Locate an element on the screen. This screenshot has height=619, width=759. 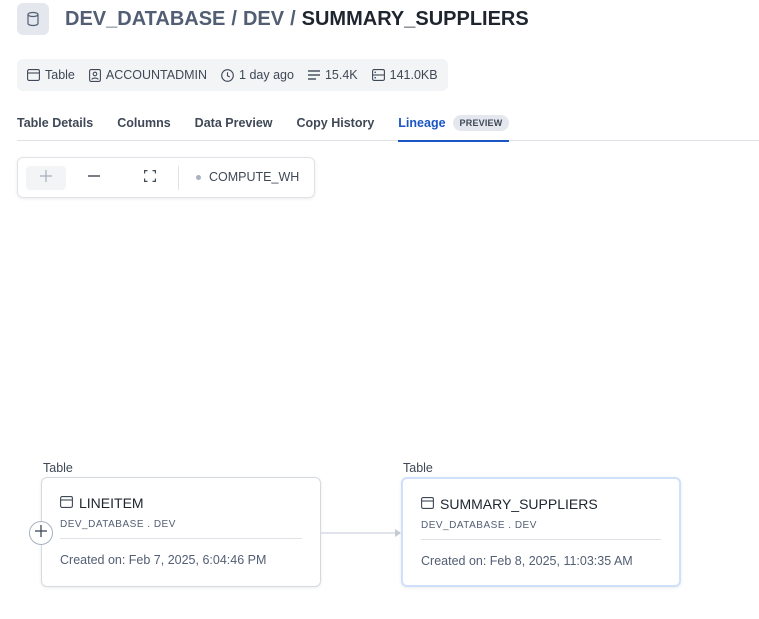
meta-rows-label: 15.4K is located at coordinates (341, 75).